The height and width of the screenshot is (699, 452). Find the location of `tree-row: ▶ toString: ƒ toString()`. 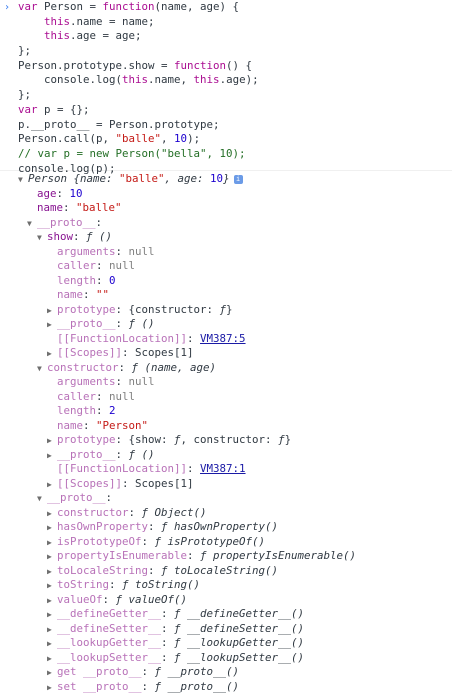

tree-row: ▶ toString: ƒ toString() is located at coordinates (123, 585).